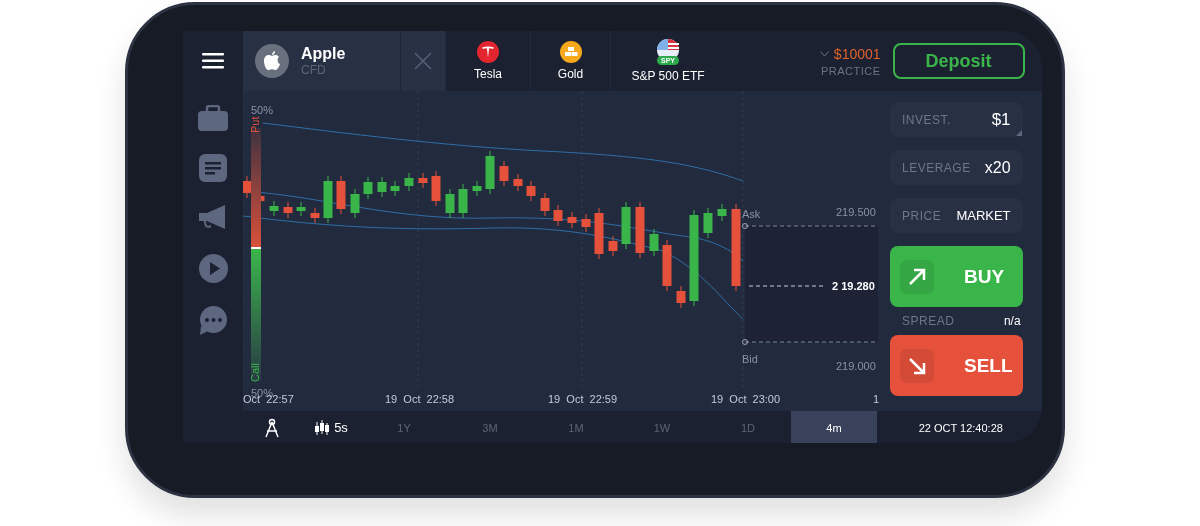  Describe the element at coordinates (956, 167) in the screenshot. I see `leverage-field: LEVERAGE x20` at that location.